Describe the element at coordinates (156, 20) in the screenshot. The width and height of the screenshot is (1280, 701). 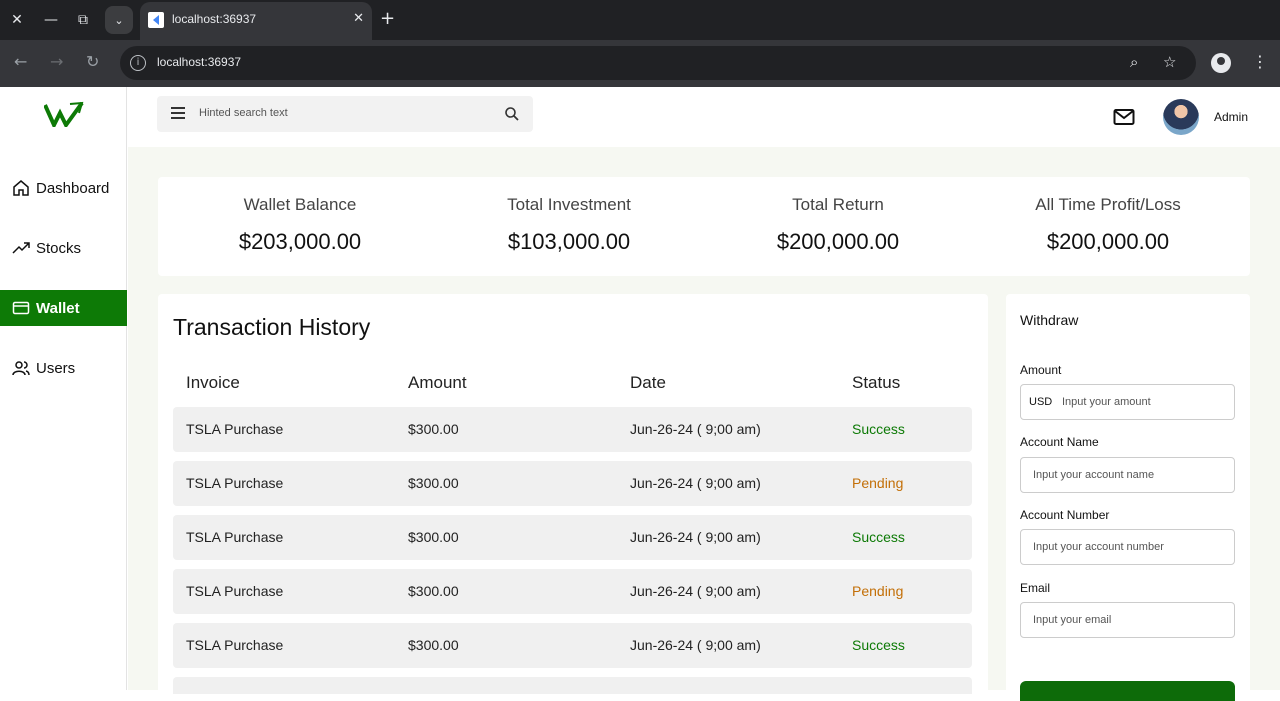
I see `flutter-favicon-icon` at that location.